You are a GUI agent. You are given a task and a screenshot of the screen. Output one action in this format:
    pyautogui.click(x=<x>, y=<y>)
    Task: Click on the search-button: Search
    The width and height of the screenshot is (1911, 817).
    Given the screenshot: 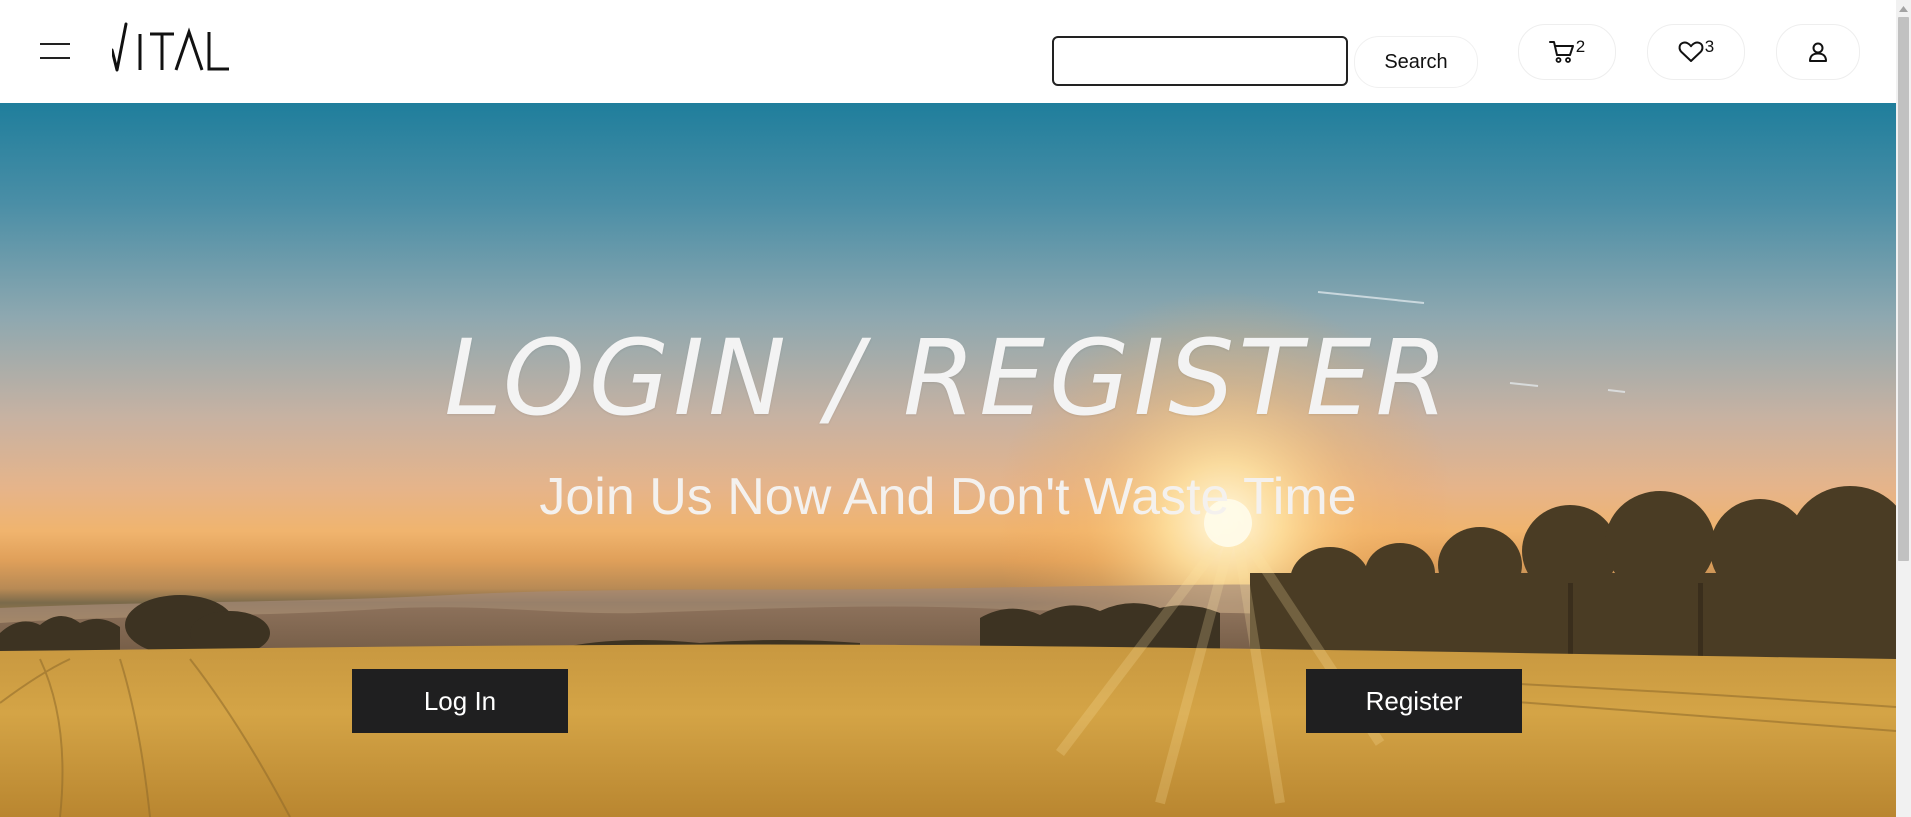 What is the action you would take?
    pyautogui.click(x=1416, y=62)
    